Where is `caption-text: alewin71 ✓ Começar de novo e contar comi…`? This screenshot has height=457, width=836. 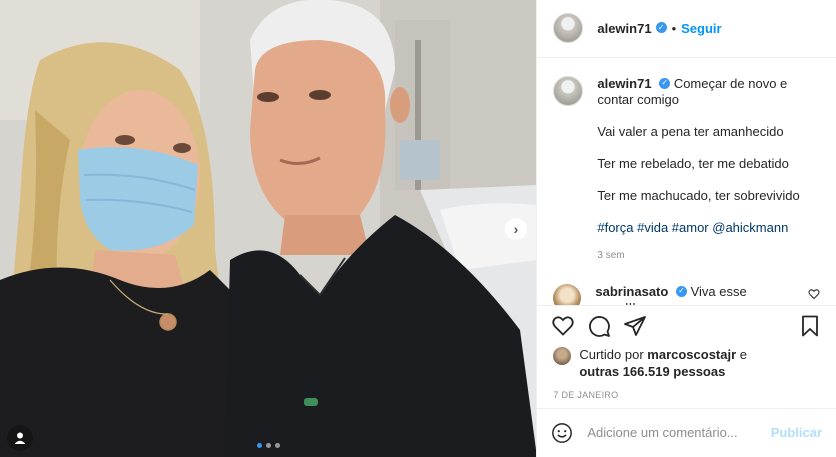 caption-text: alewin71 ✓ Começar de novo e contar comi… is located at coordinates (702, 170).